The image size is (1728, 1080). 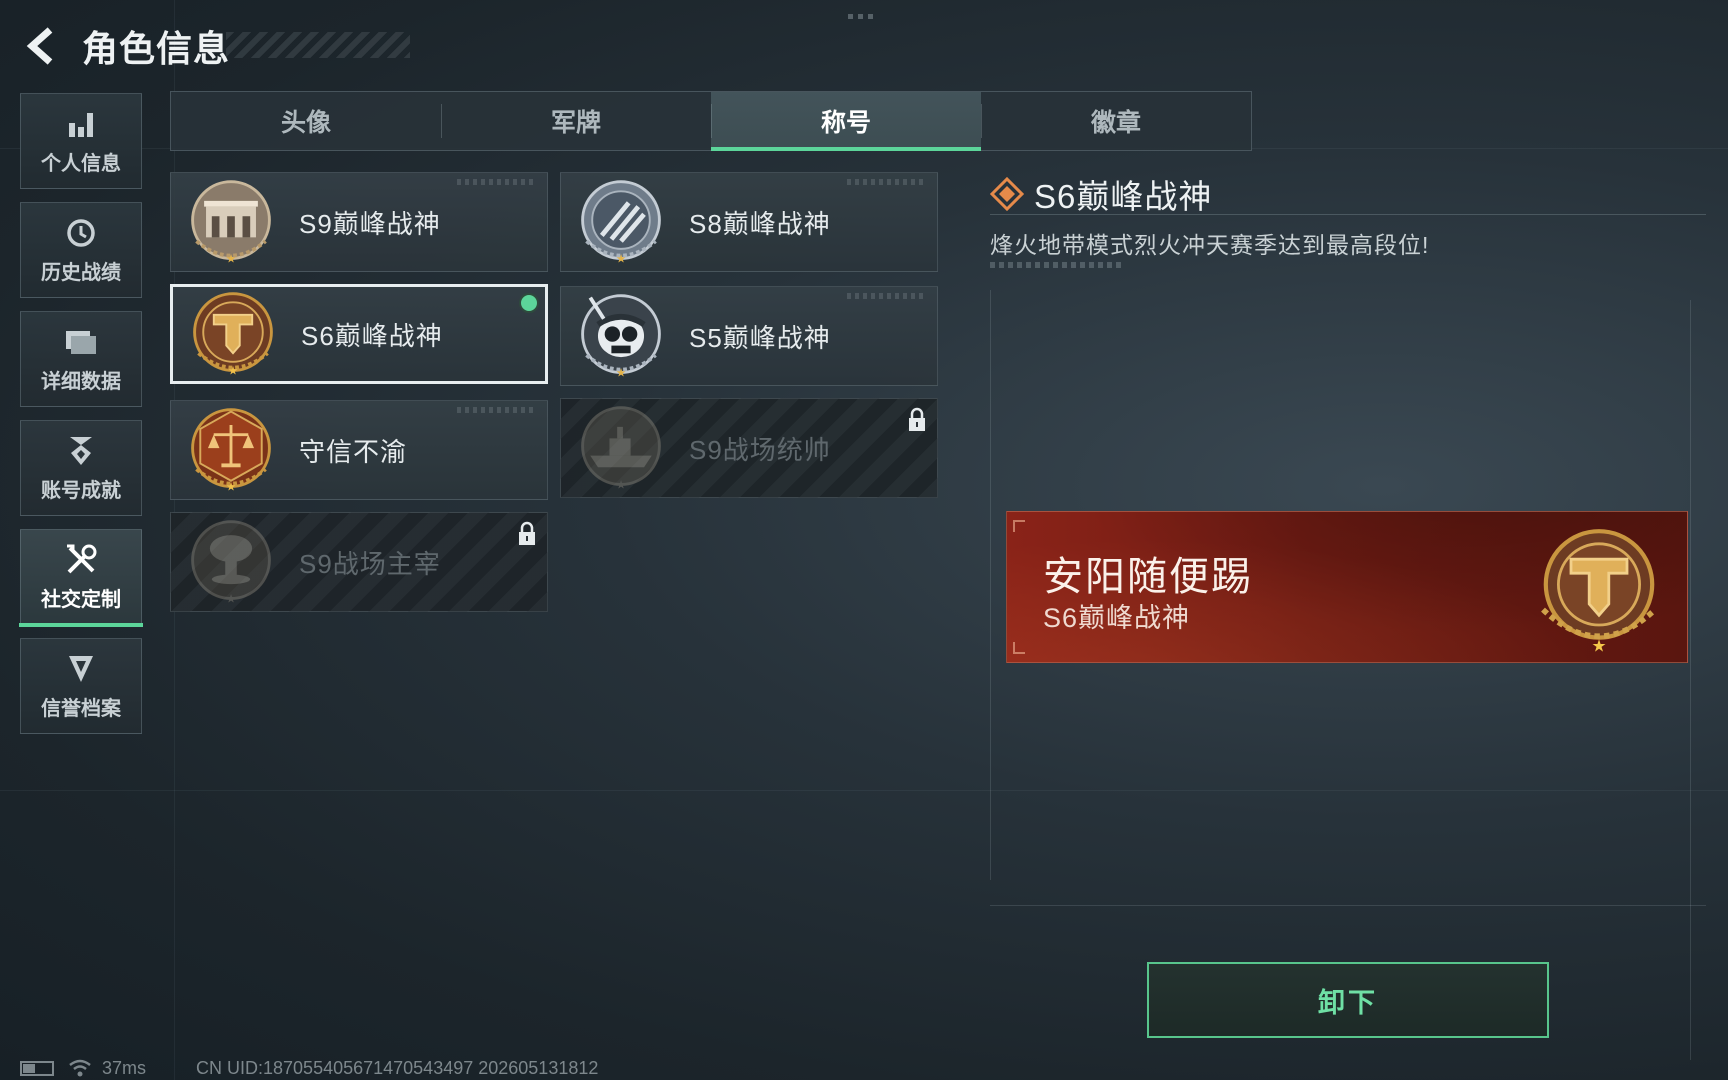 I want to click on tab-title: 称号, so click(x=846, y=121).